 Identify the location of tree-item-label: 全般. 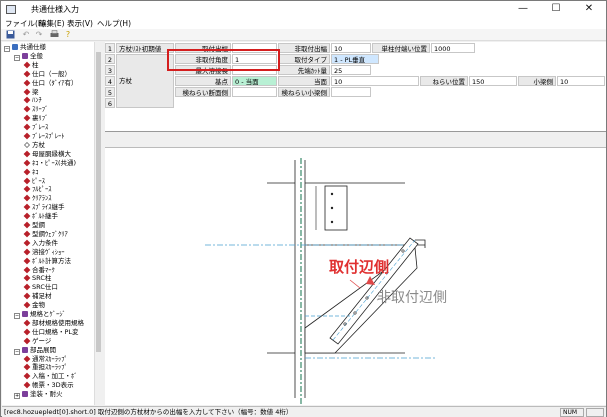
(36, 55).